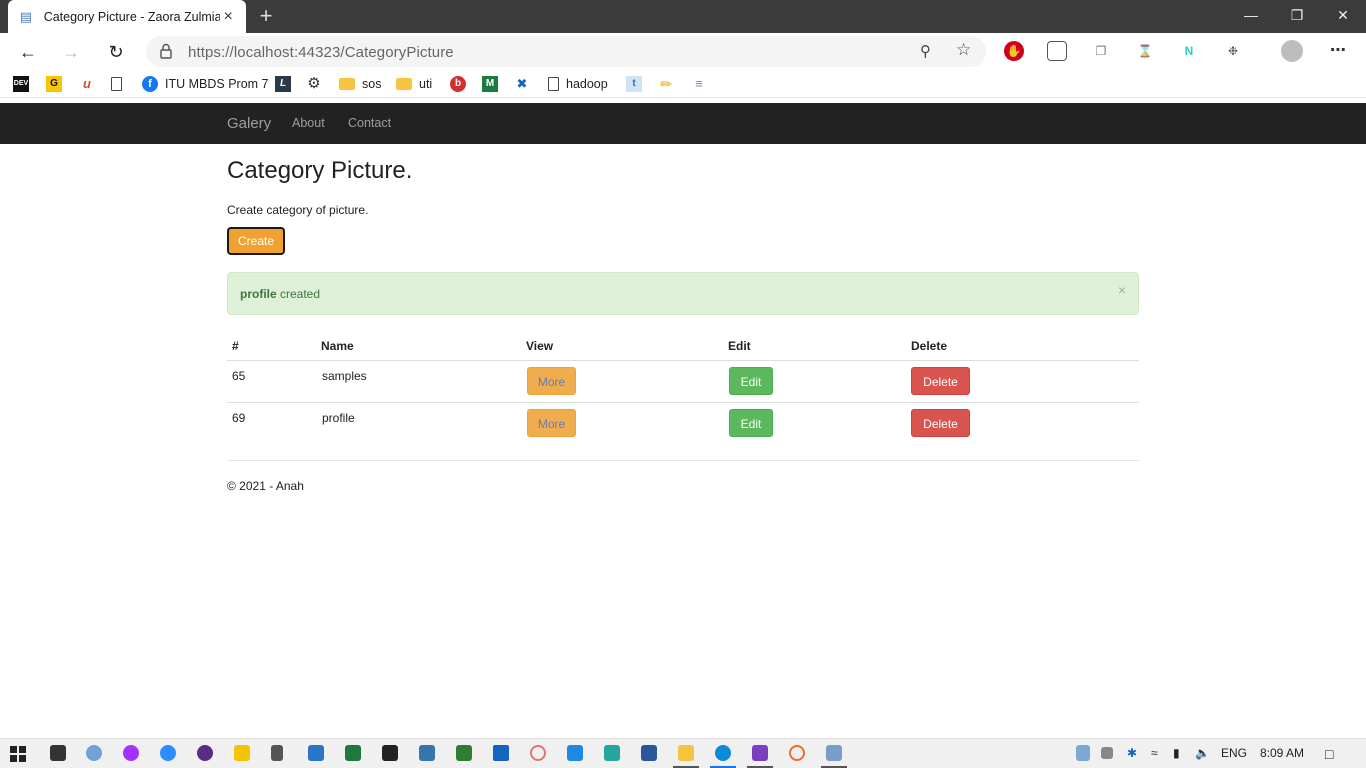 The width and height of the screenshot is (1366, 768). I want to click on nav-link-about: About, so click(308, 123).